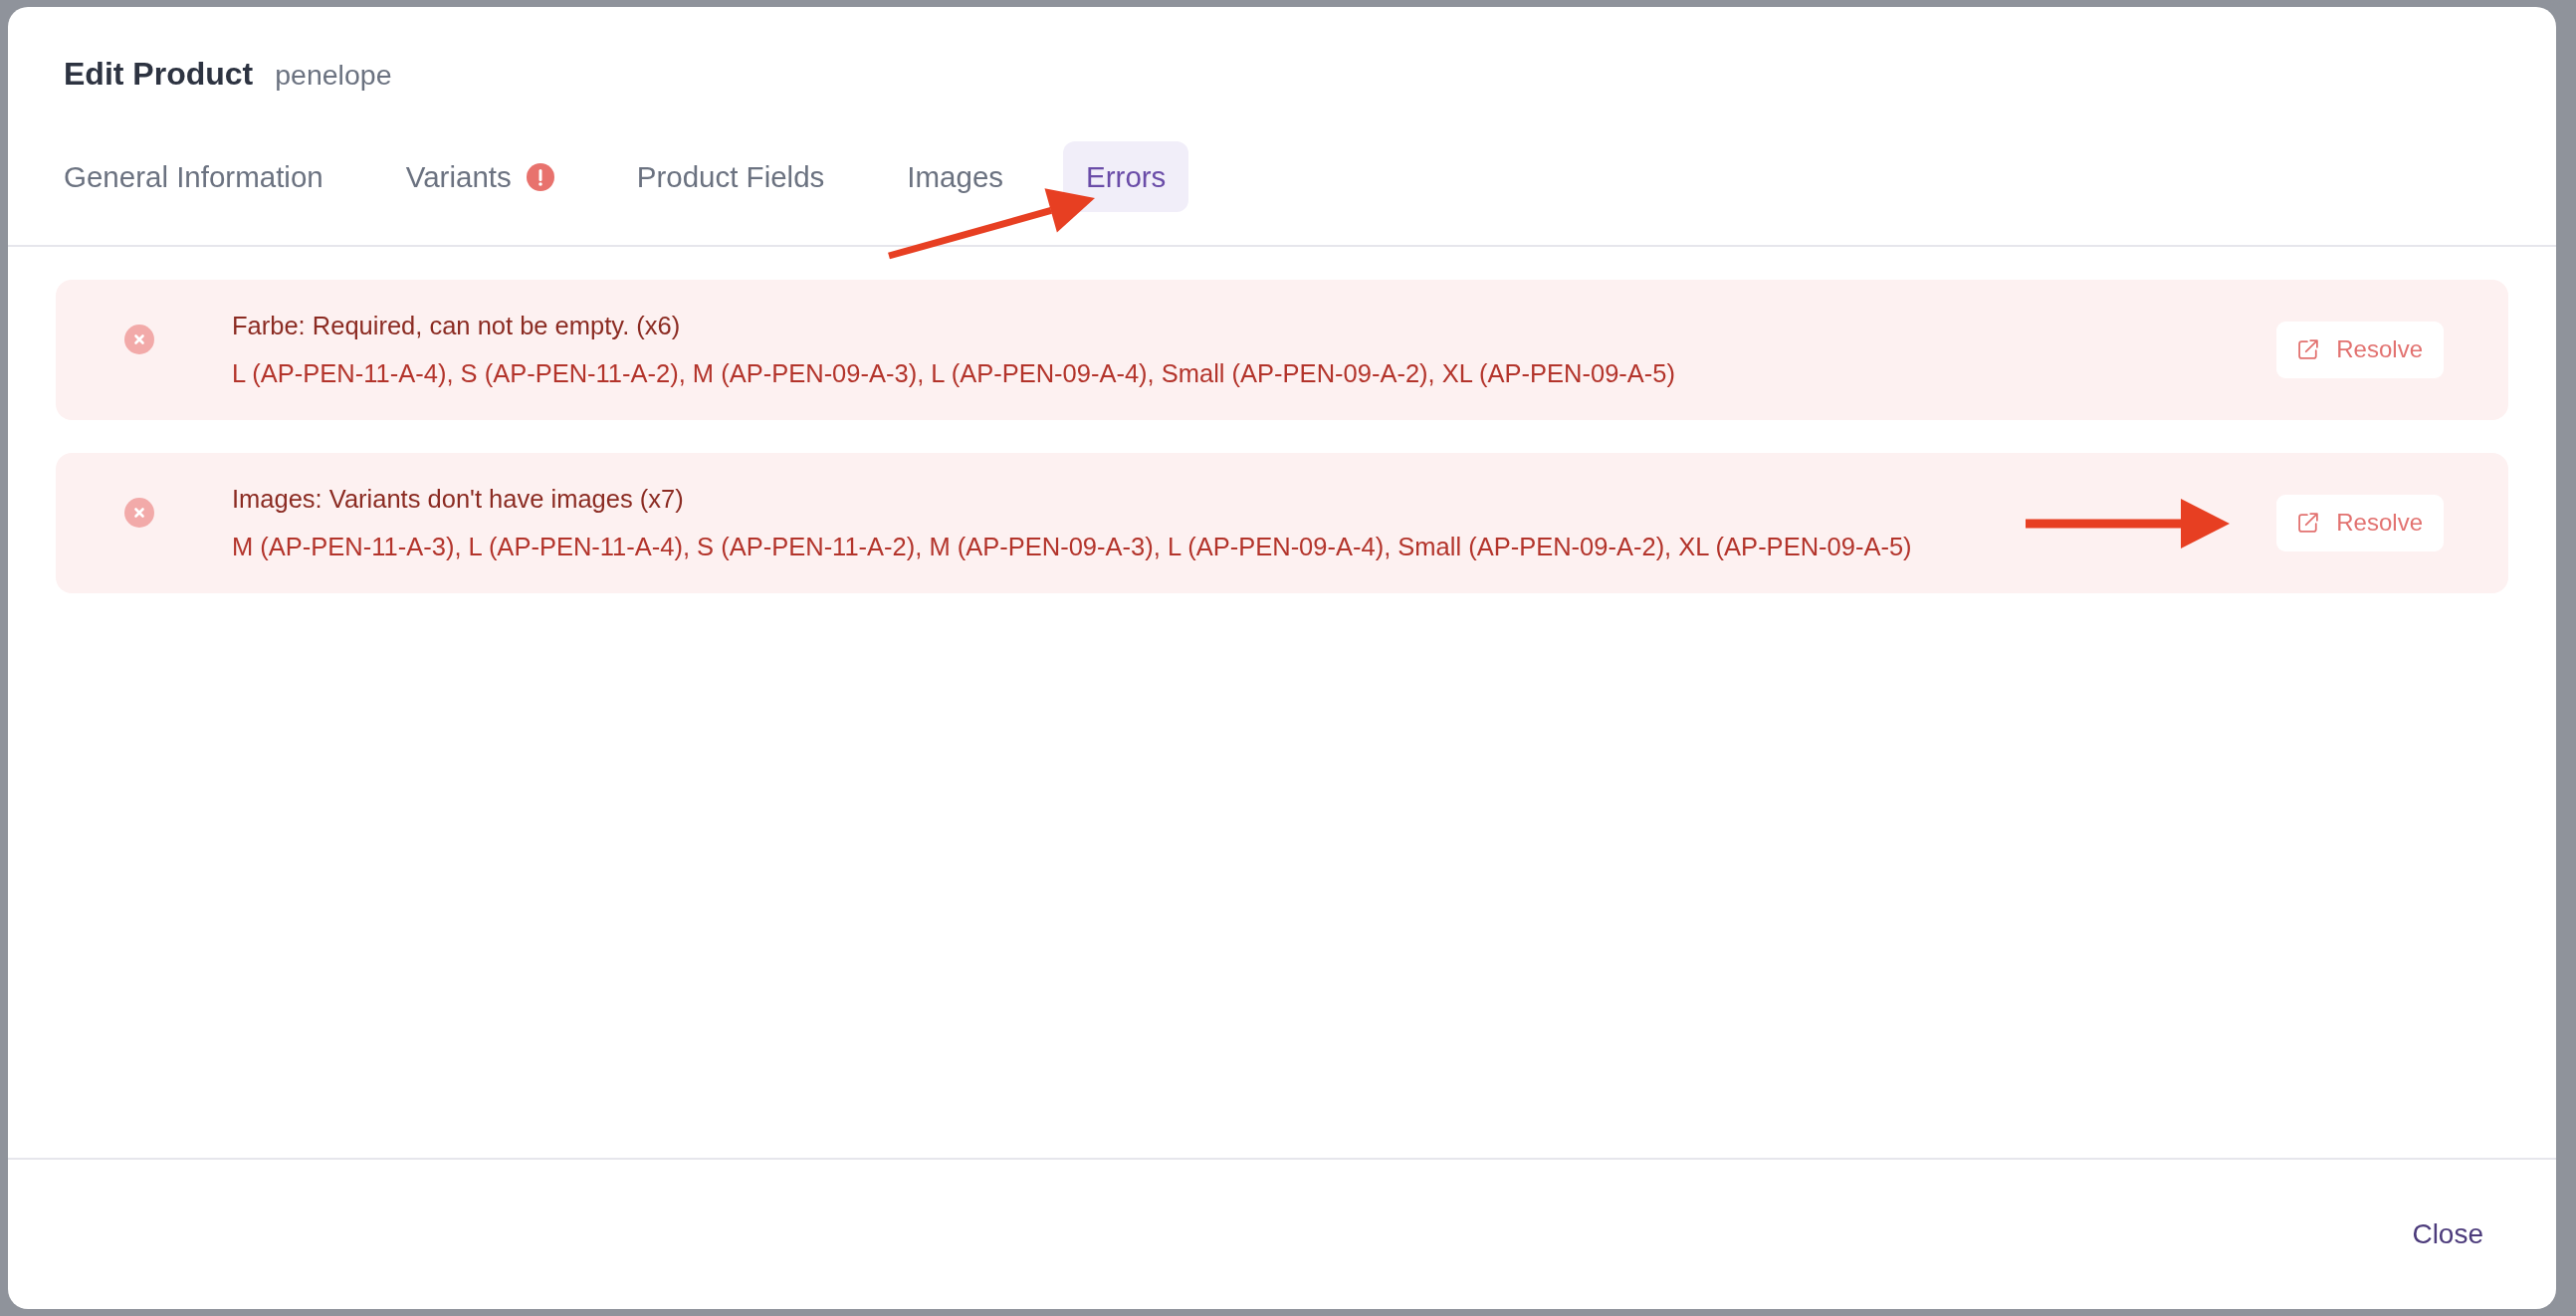  Describe the element at coordinates (333, 75) in the screenshot. I see `product-name: penelope` at that location.